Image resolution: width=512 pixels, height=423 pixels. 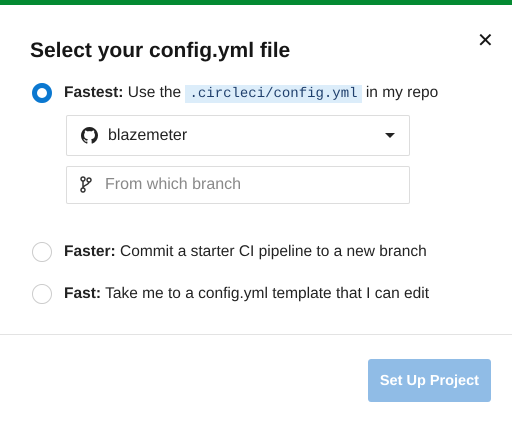 I want to click on caret-icon, so click(x=390, y=135).